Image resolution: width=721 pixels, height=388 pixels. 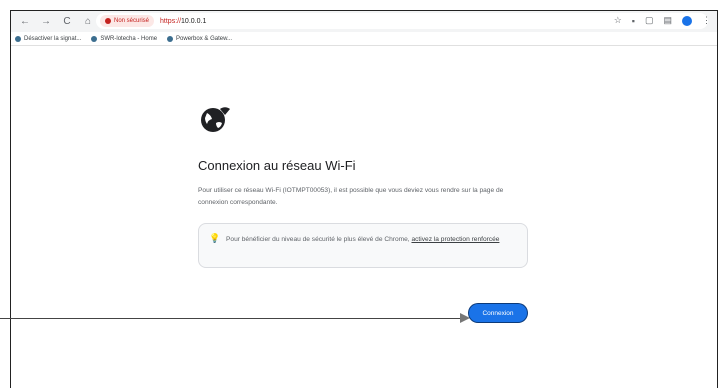 I want to click on bookmark-item: SWR-lotecha - Home, so click(x=124, y=38).